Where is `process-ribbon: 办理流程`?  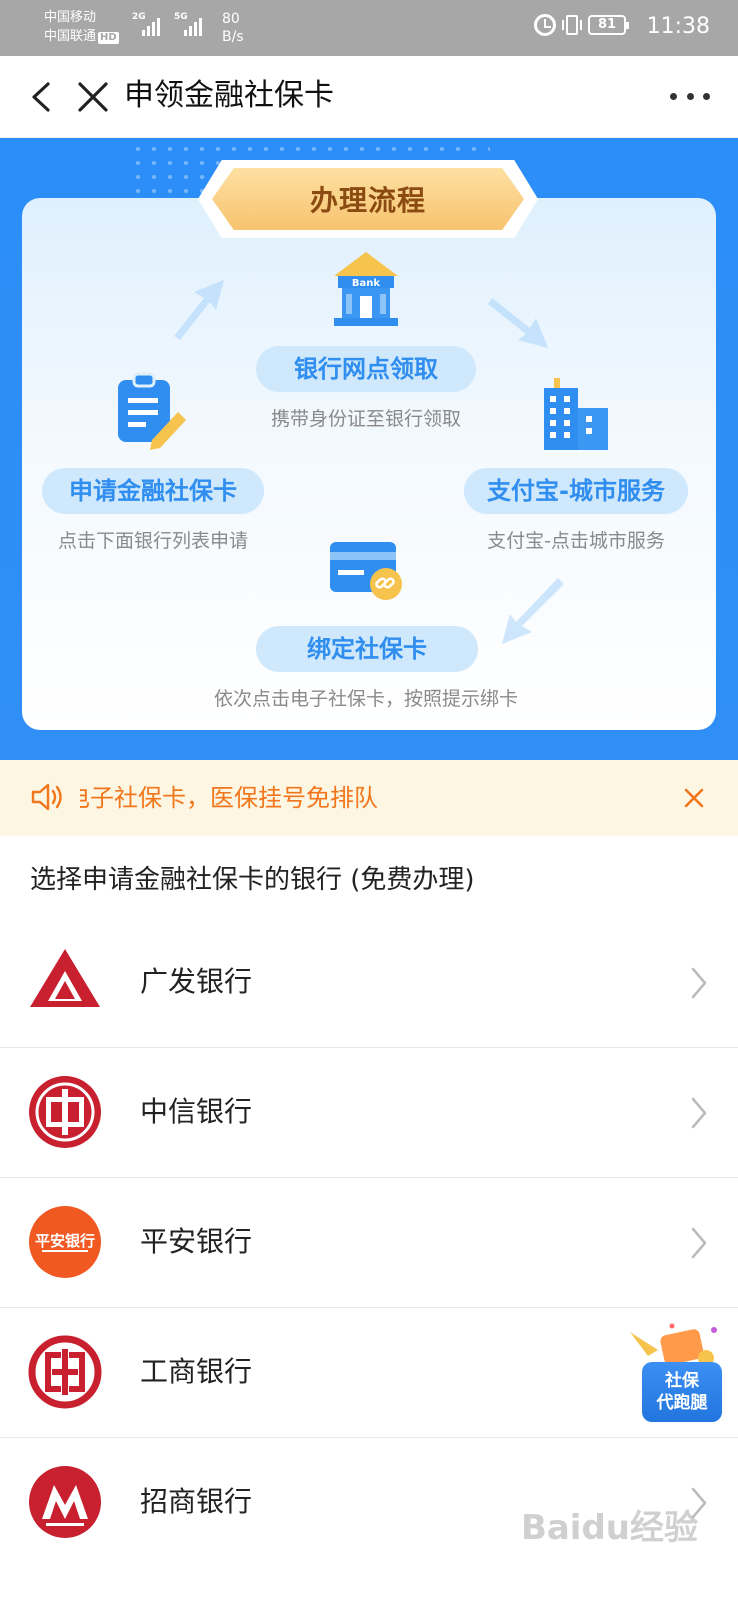 process-ribbon: 办理流程 is located at coordinates (368, 199).